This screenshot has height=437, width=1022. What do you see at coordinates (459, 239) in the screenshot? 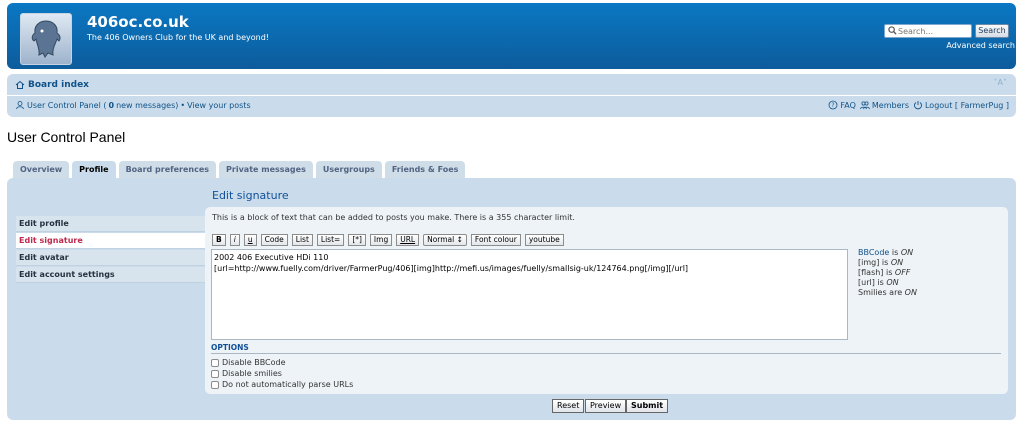
I see `select-arrows-icon: ↕` at bounding box center [459, 239].